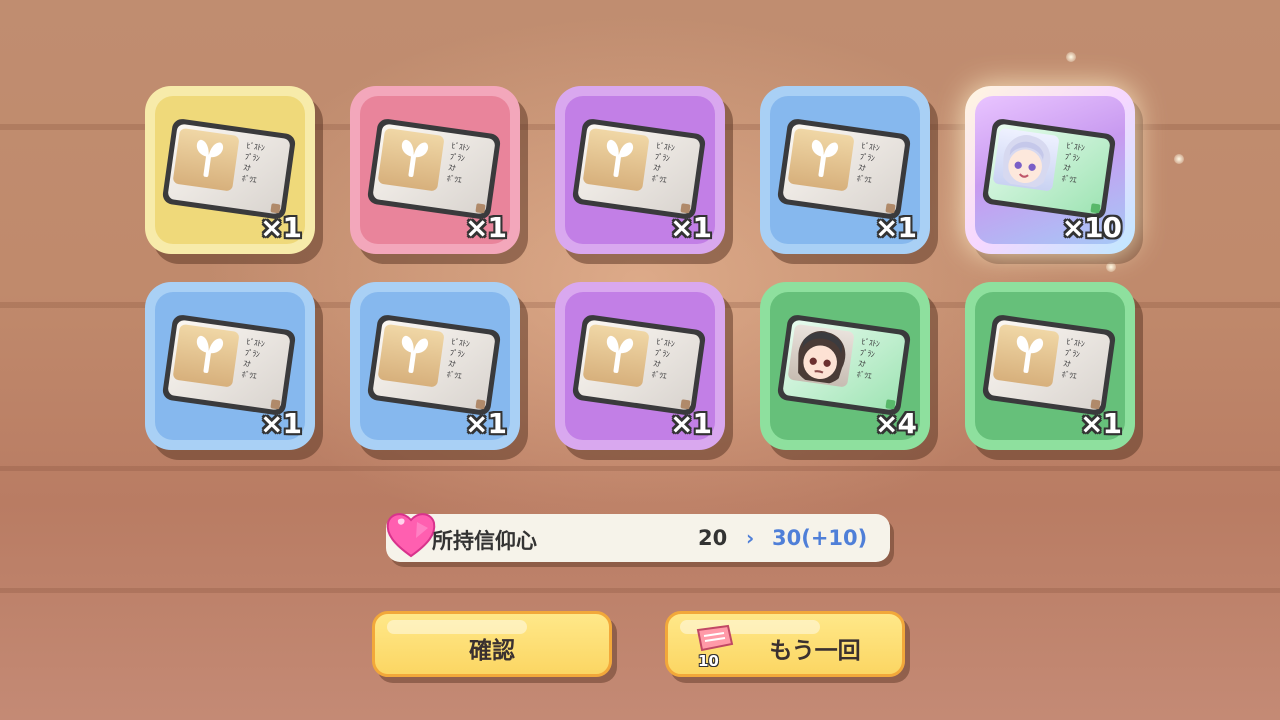 This screenshot has width=1280, height=720. I want to click on ticket-count: 10, so click(708, 661).